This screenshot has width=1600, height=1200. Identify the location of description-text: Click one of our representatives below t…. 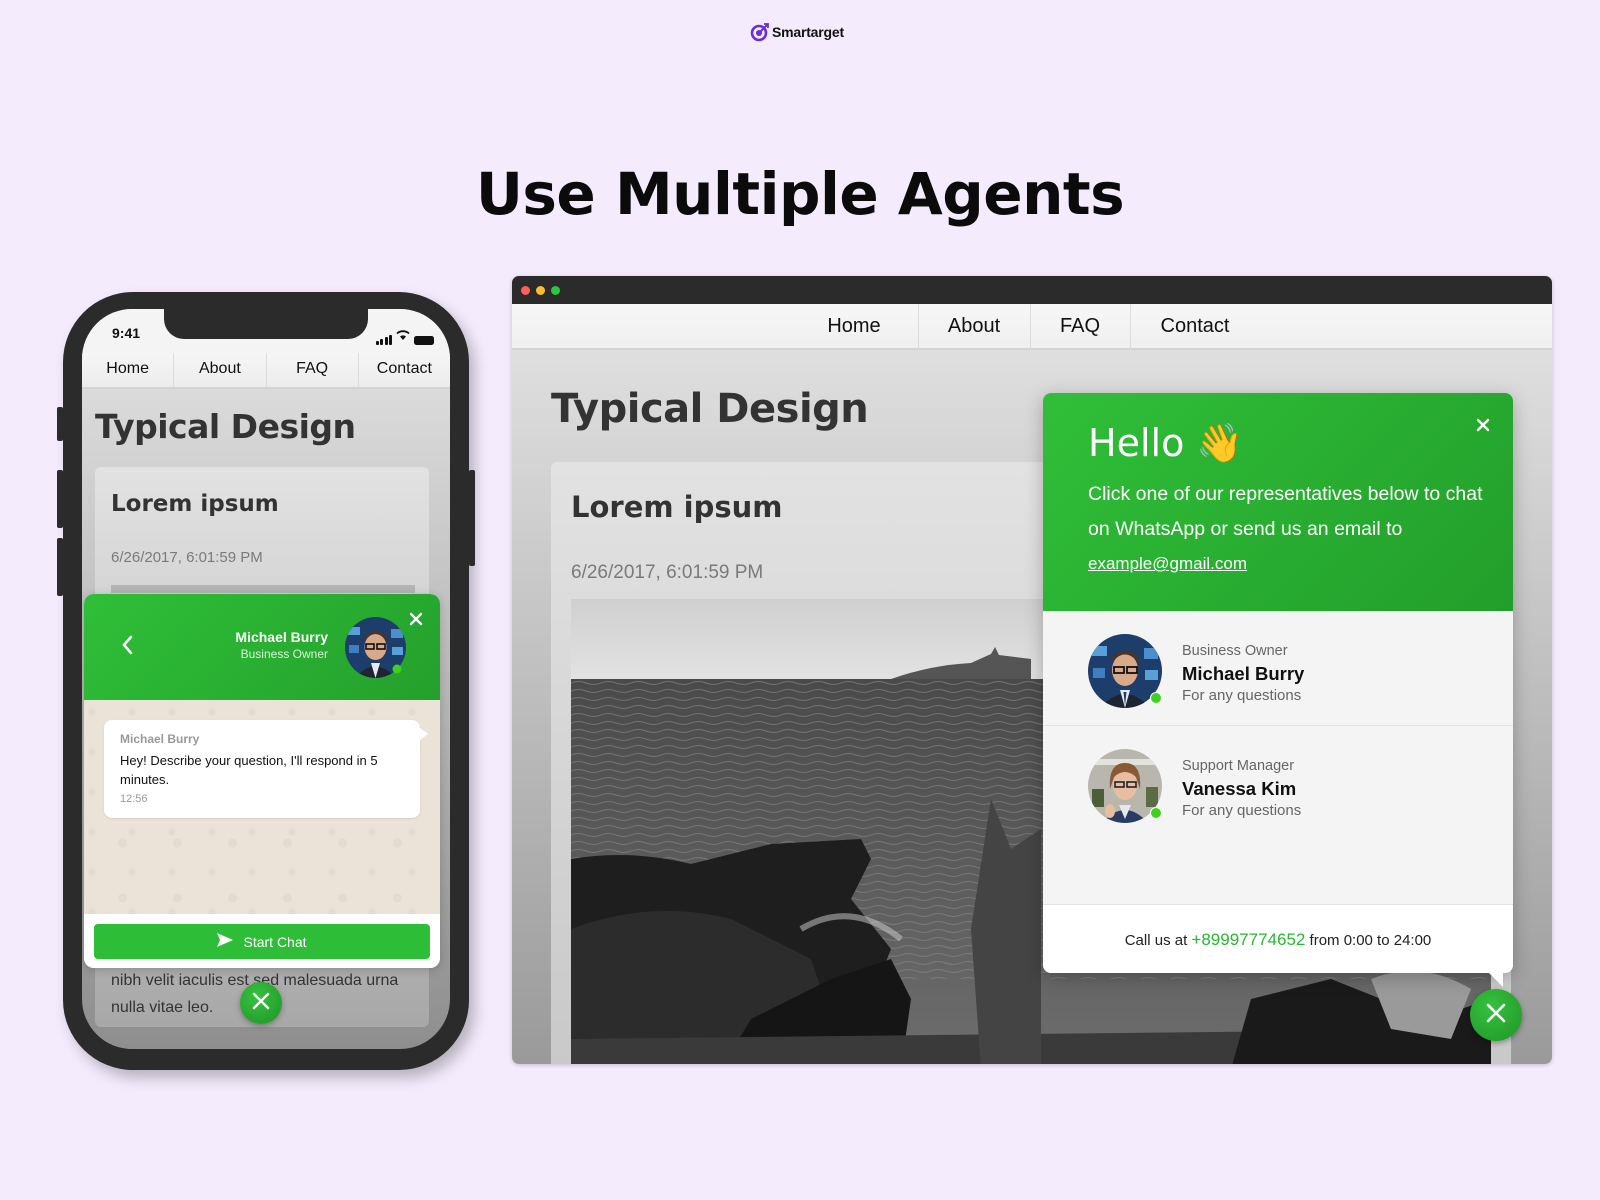
(1285, 511).